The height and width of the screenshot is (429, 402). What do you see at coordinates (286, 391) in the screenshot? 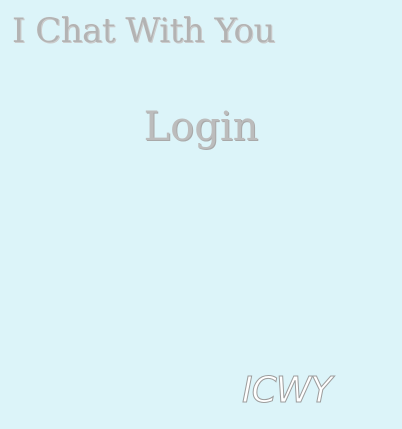
I see `brand-logo: ICWY` at bounding box center [286, 391].